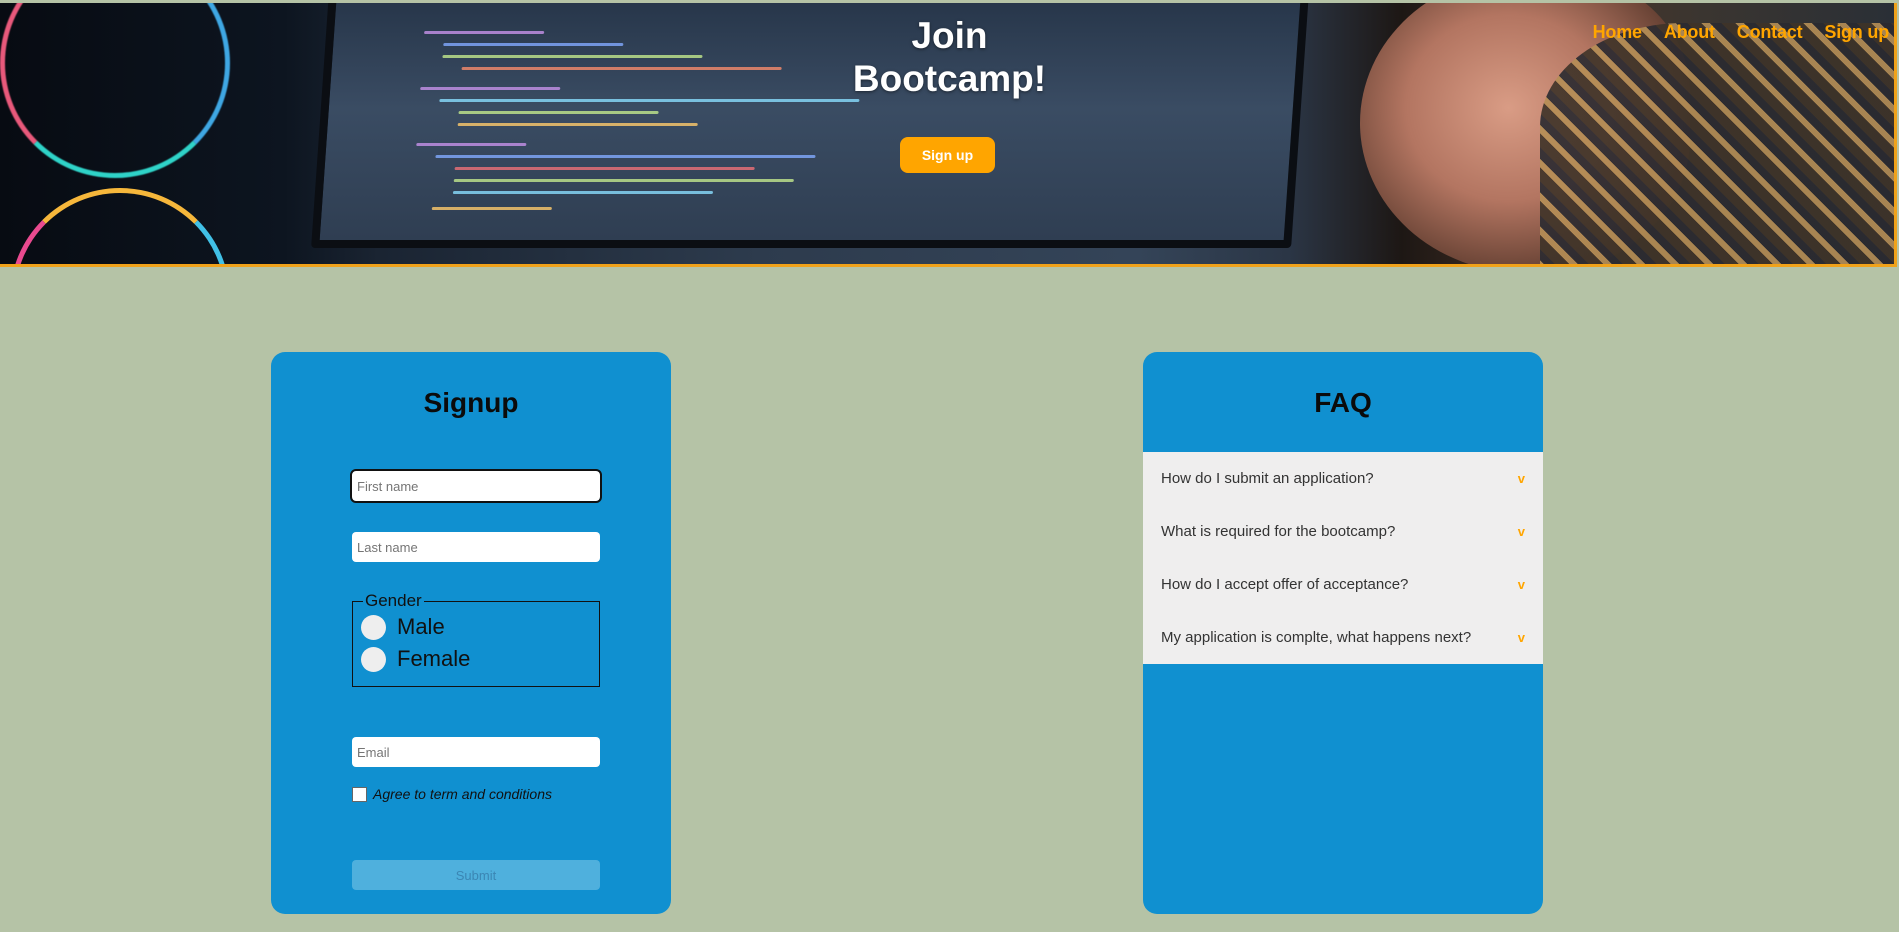 The width and height of the screenshot is (1899, 932). I want to click on faq-item: How do I submit an application? v, so click(1343, 478).